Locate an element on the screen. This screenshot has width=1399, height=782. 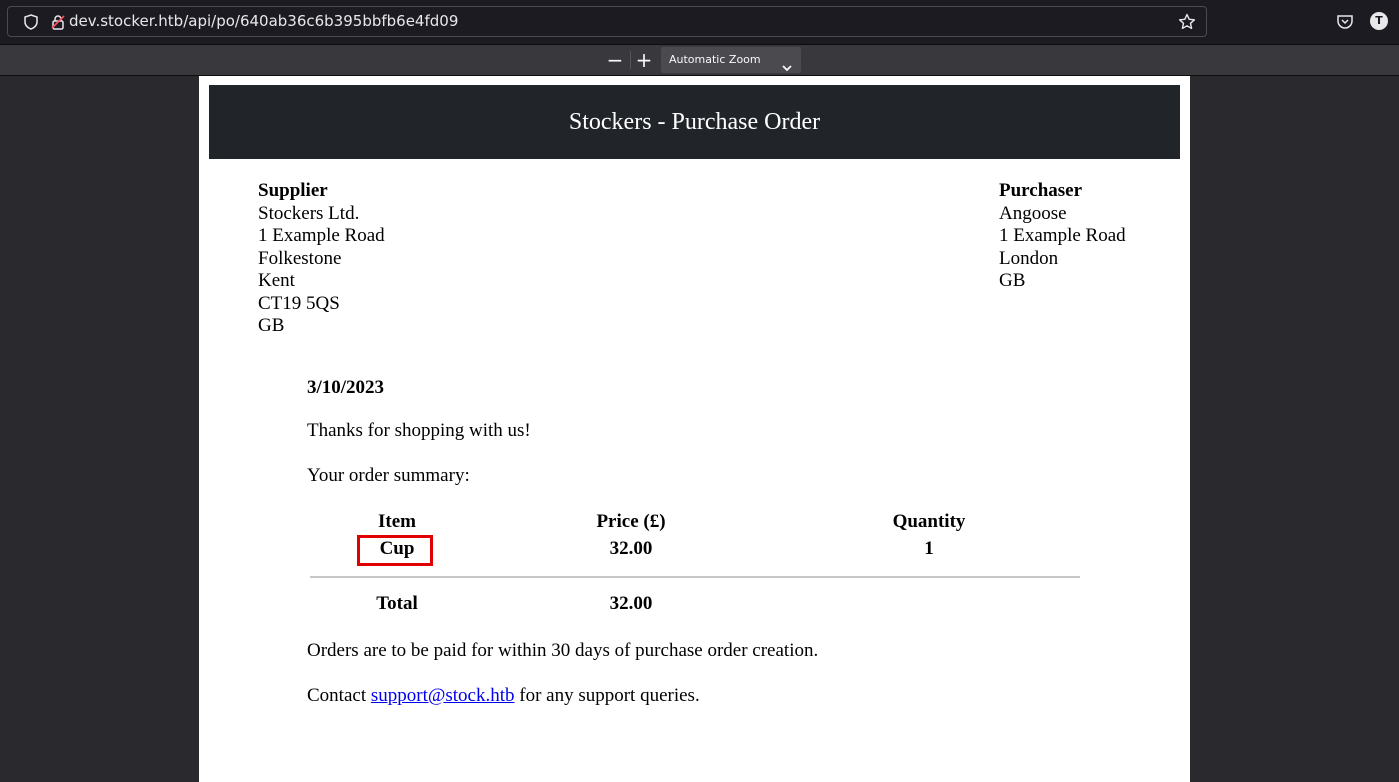
bookmark-star-icon is located at coordinates (1187, 24).